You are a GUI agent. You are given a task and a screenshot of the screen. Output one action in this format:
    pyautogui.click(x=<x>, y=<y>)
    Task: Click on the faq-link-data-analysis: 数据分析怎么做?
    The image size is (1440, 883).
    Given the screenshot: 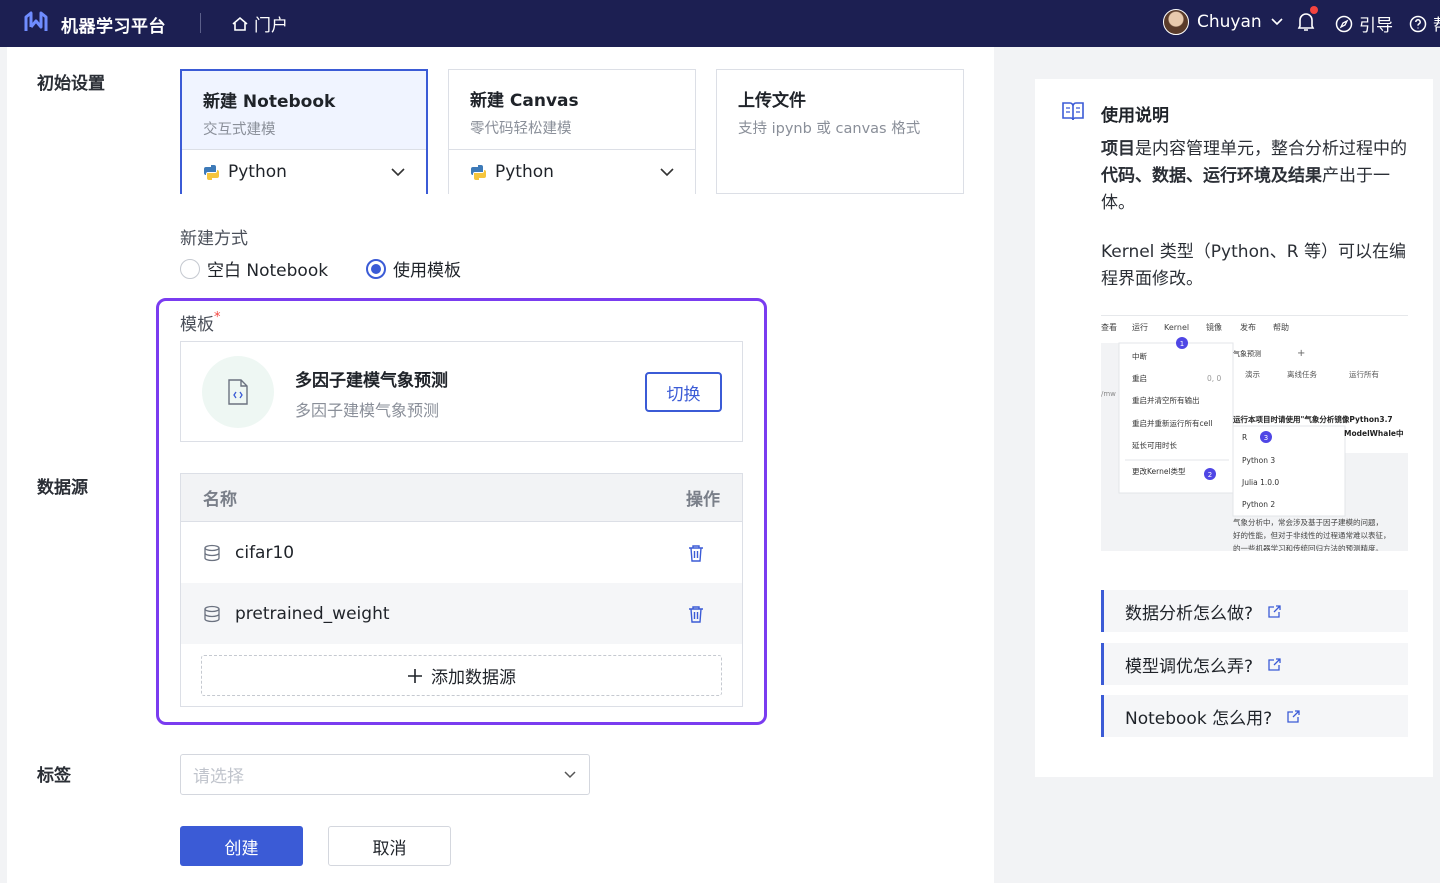 What is the action you would take?
    pyautogui.click(x=1254, y=611)
    